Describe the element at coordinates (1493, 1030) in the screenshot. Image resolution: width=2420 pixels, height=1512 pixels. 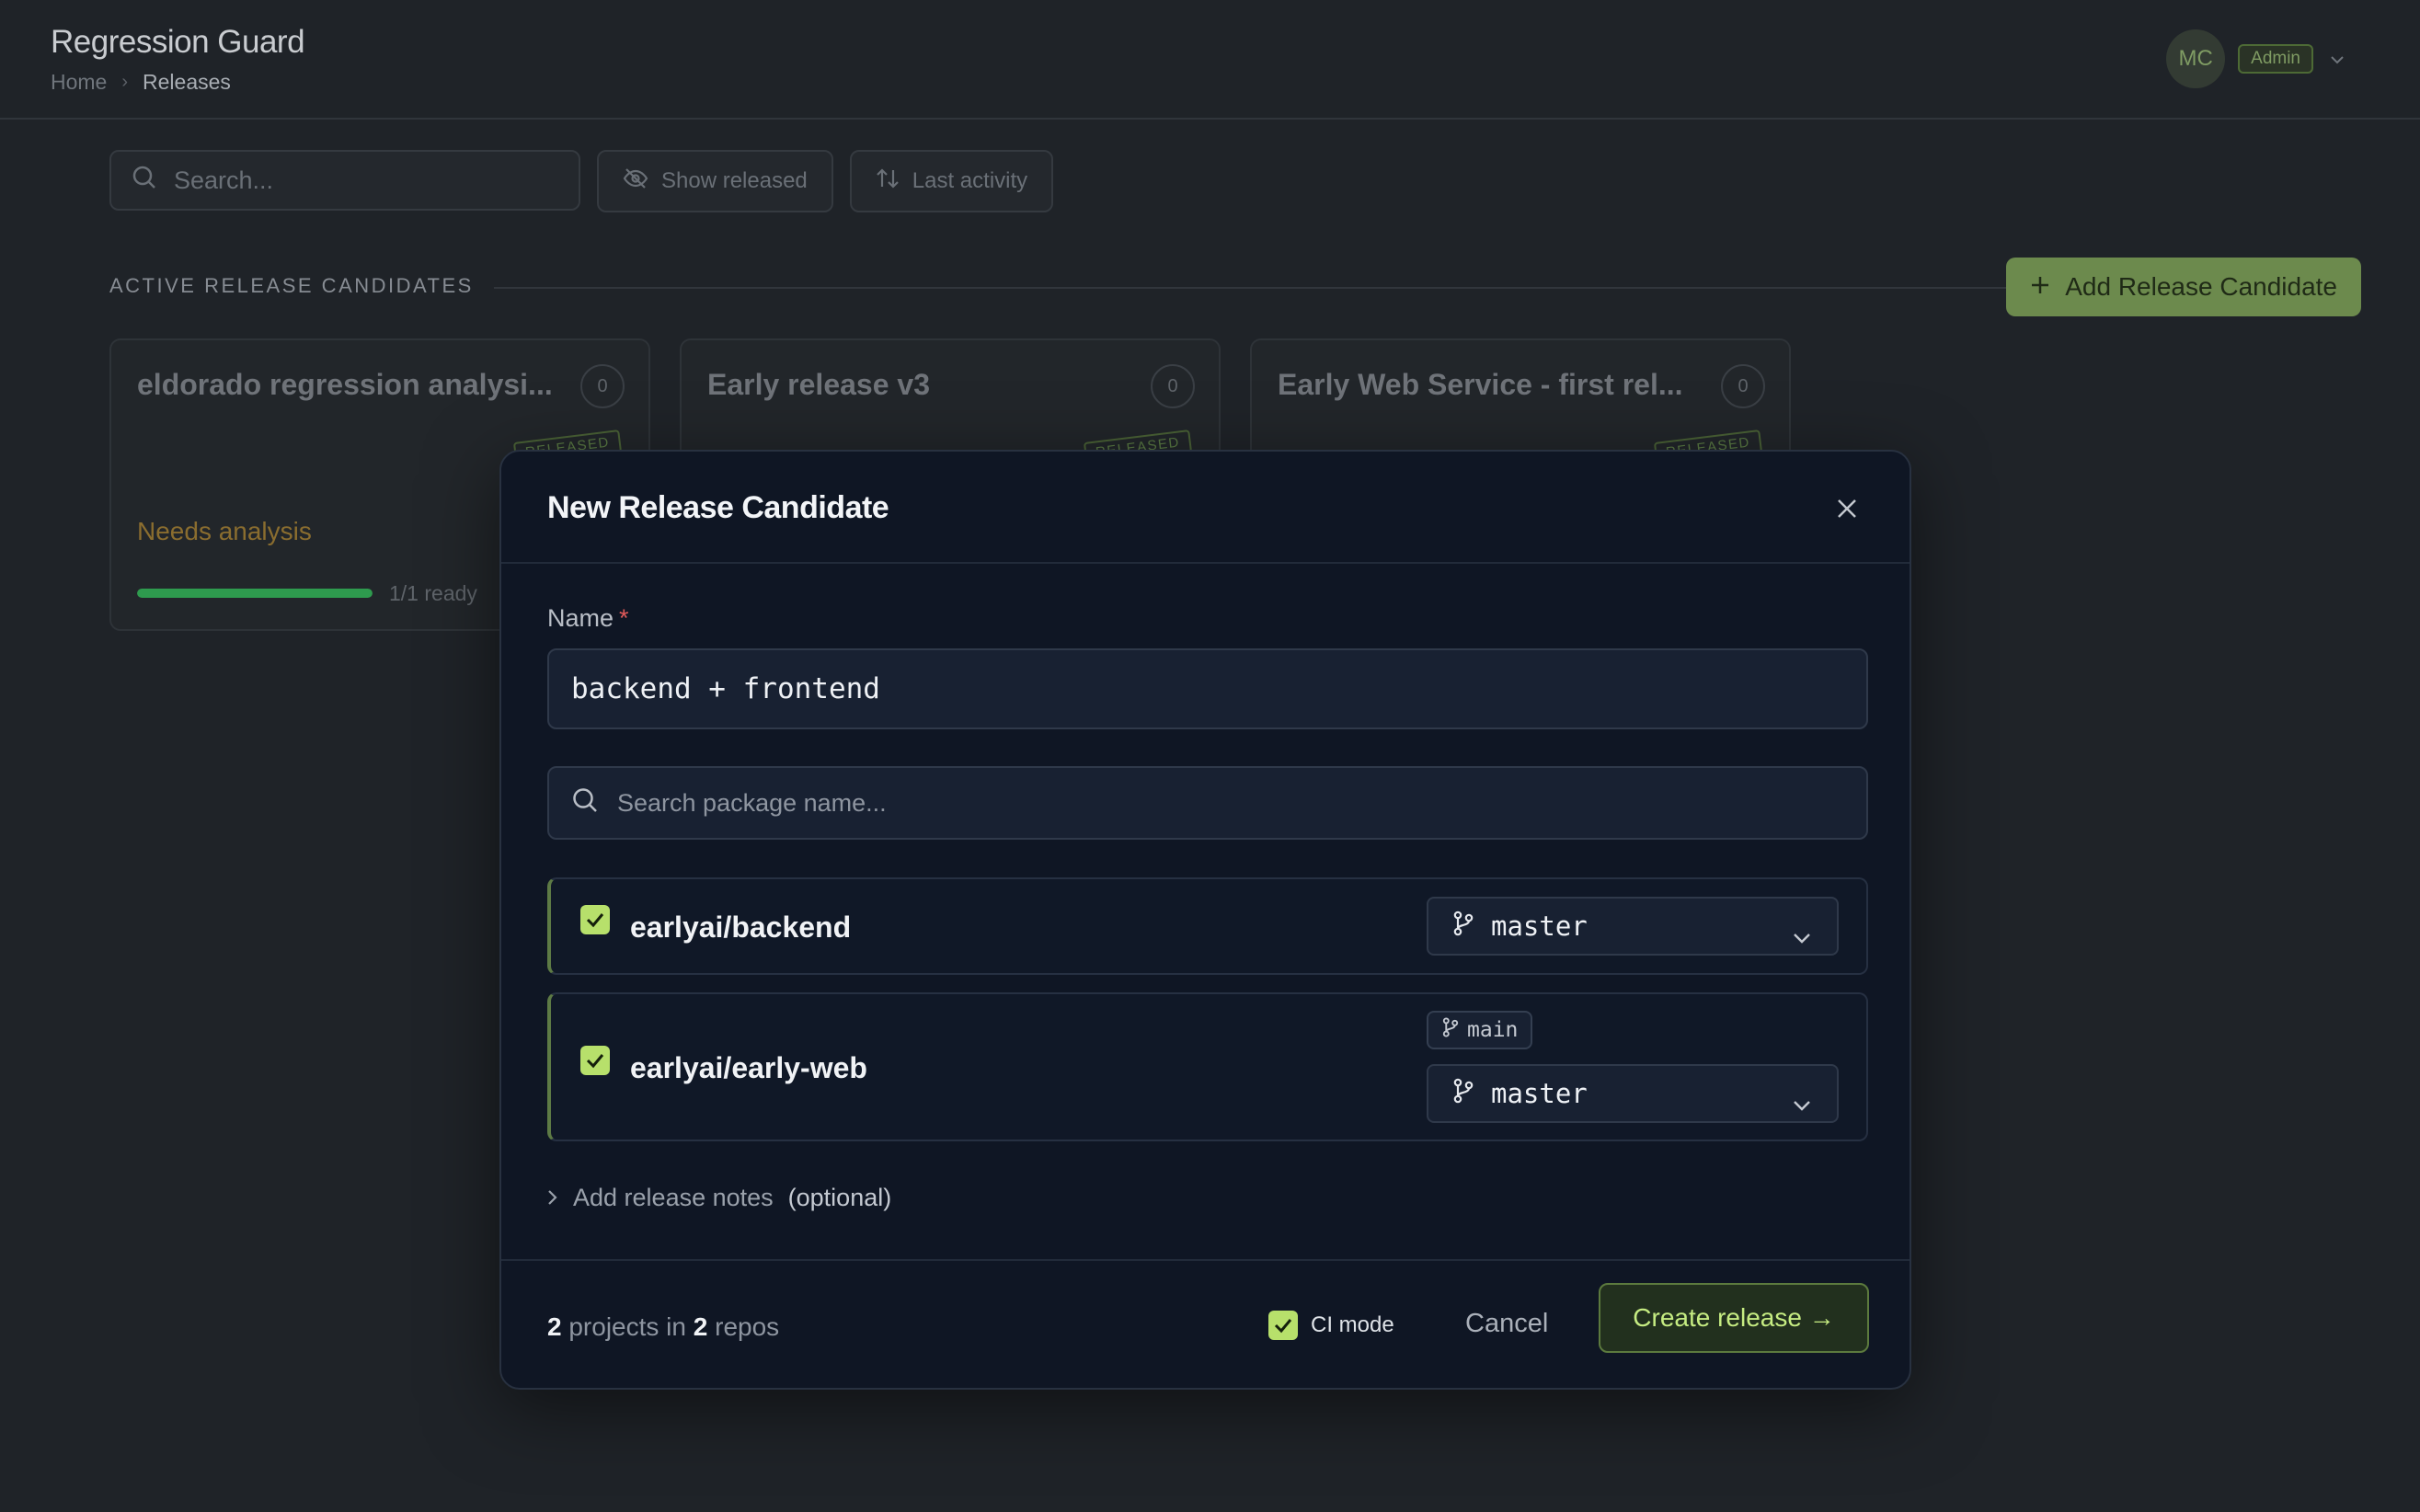
I see `default-branch-label: main` at that location.